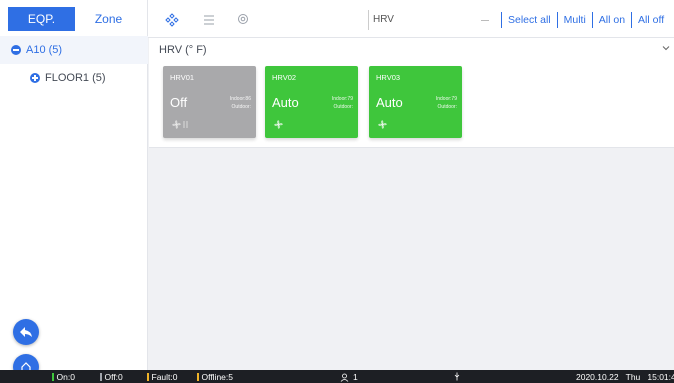 The width and height of the screenshot is (674, 383). I want to click on top-toolbar: HRV Select all Multi All on All off, so click(411, 19).